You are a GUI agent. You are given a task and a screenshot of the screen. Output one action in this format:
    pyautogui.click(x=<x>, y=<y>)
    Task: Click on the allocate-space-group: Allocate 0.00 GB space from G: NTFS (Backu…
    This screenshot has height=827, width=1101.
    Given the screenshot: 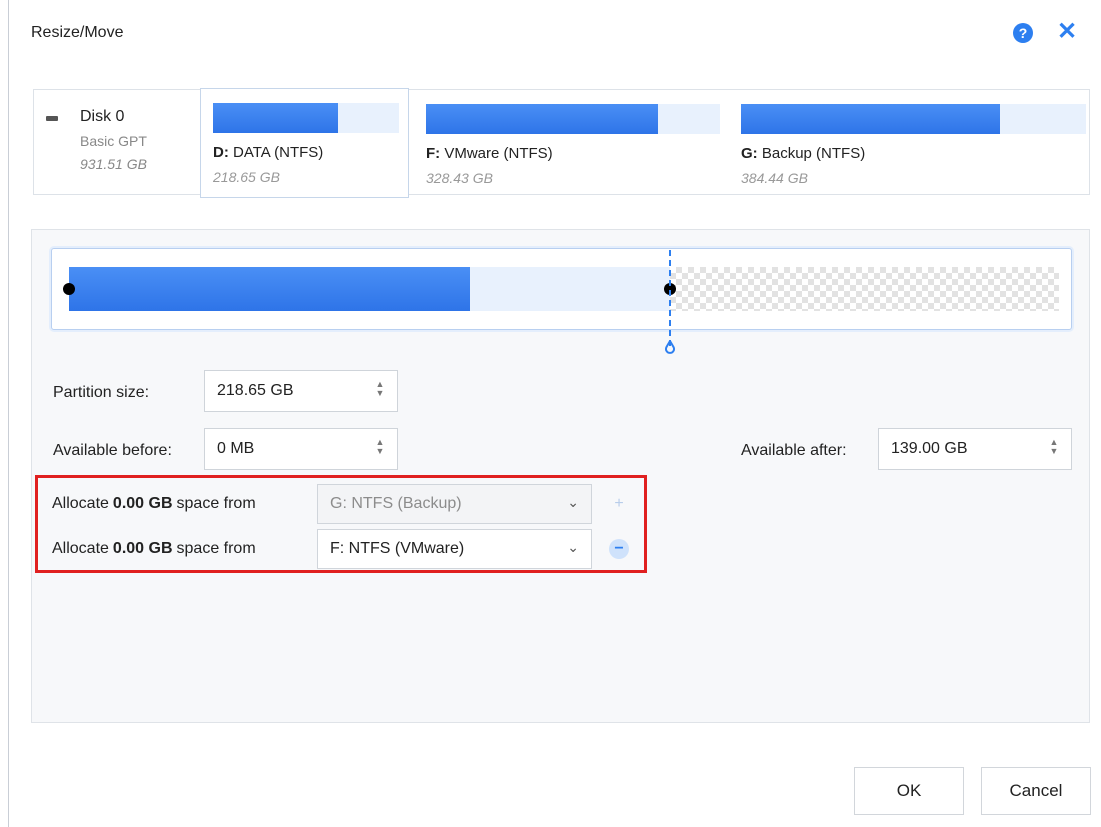 What is the action you would take?
    pyautogui.click(x=341, y=524)
    